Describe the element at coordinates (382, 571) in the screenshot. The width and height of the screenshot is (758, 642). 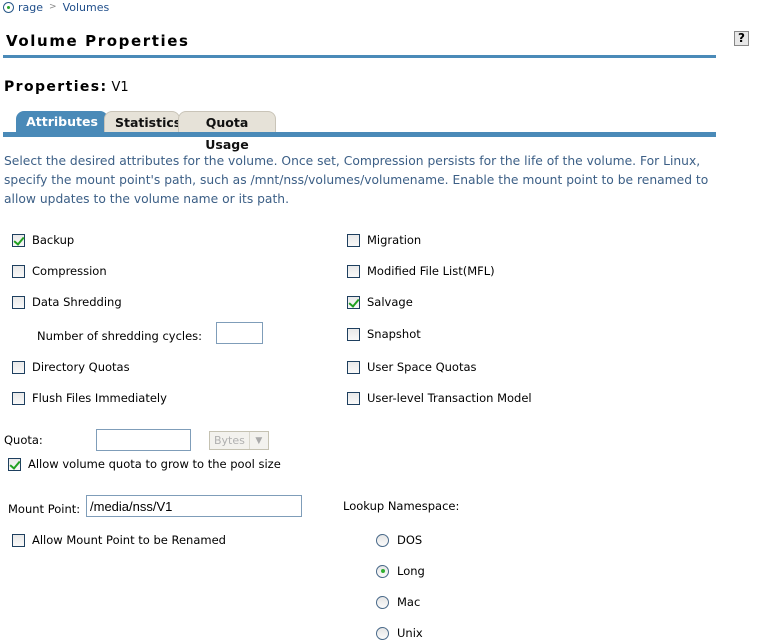
I see `long-radio` at that location.